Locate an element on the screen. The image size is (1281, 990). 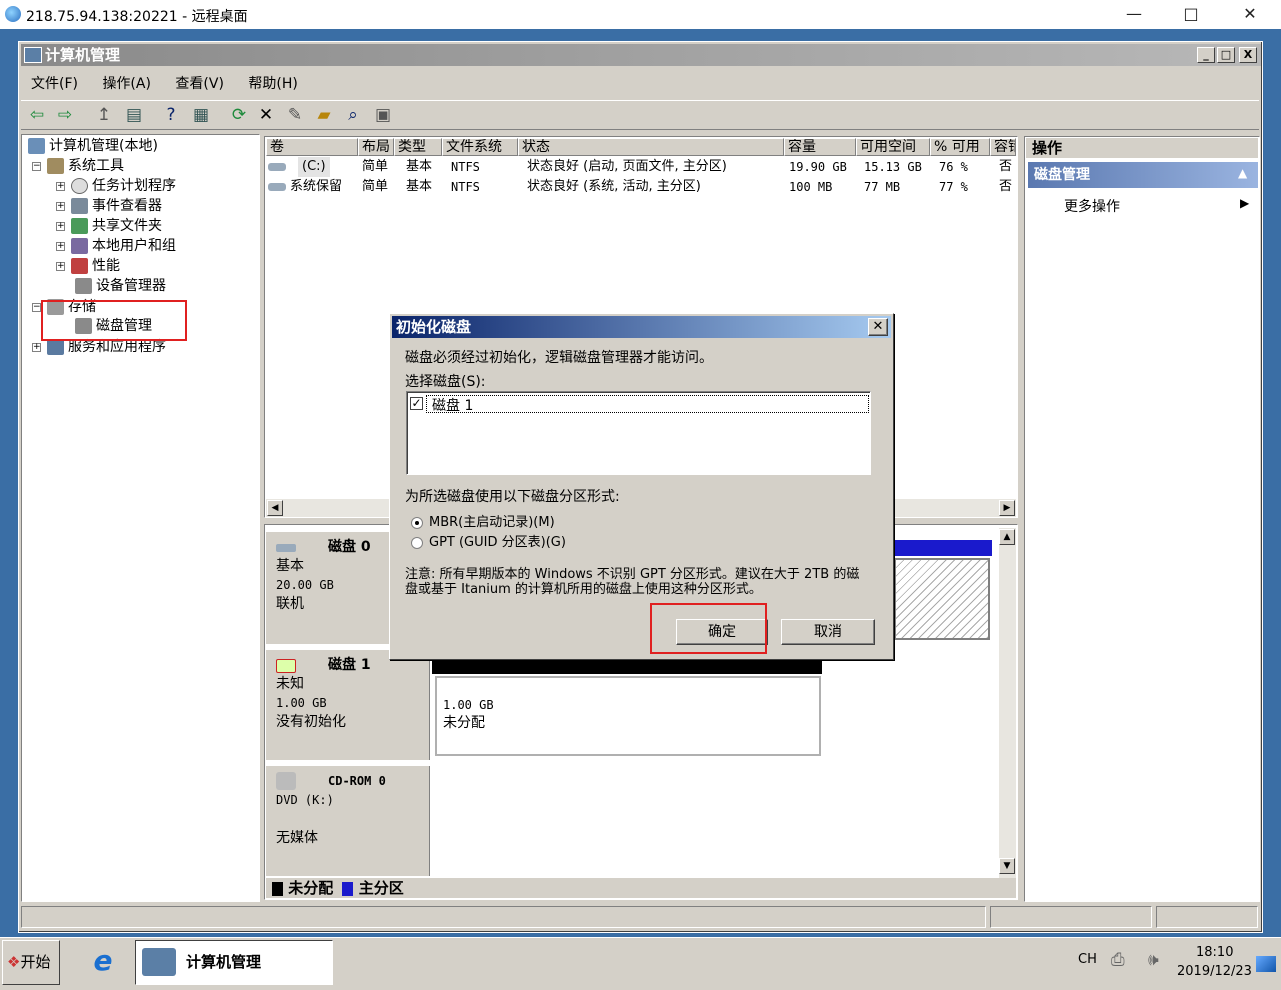
cdrom-label: CD-ROM 0 DVD (K:) 无媒体 is located at coordinates (348, 821).